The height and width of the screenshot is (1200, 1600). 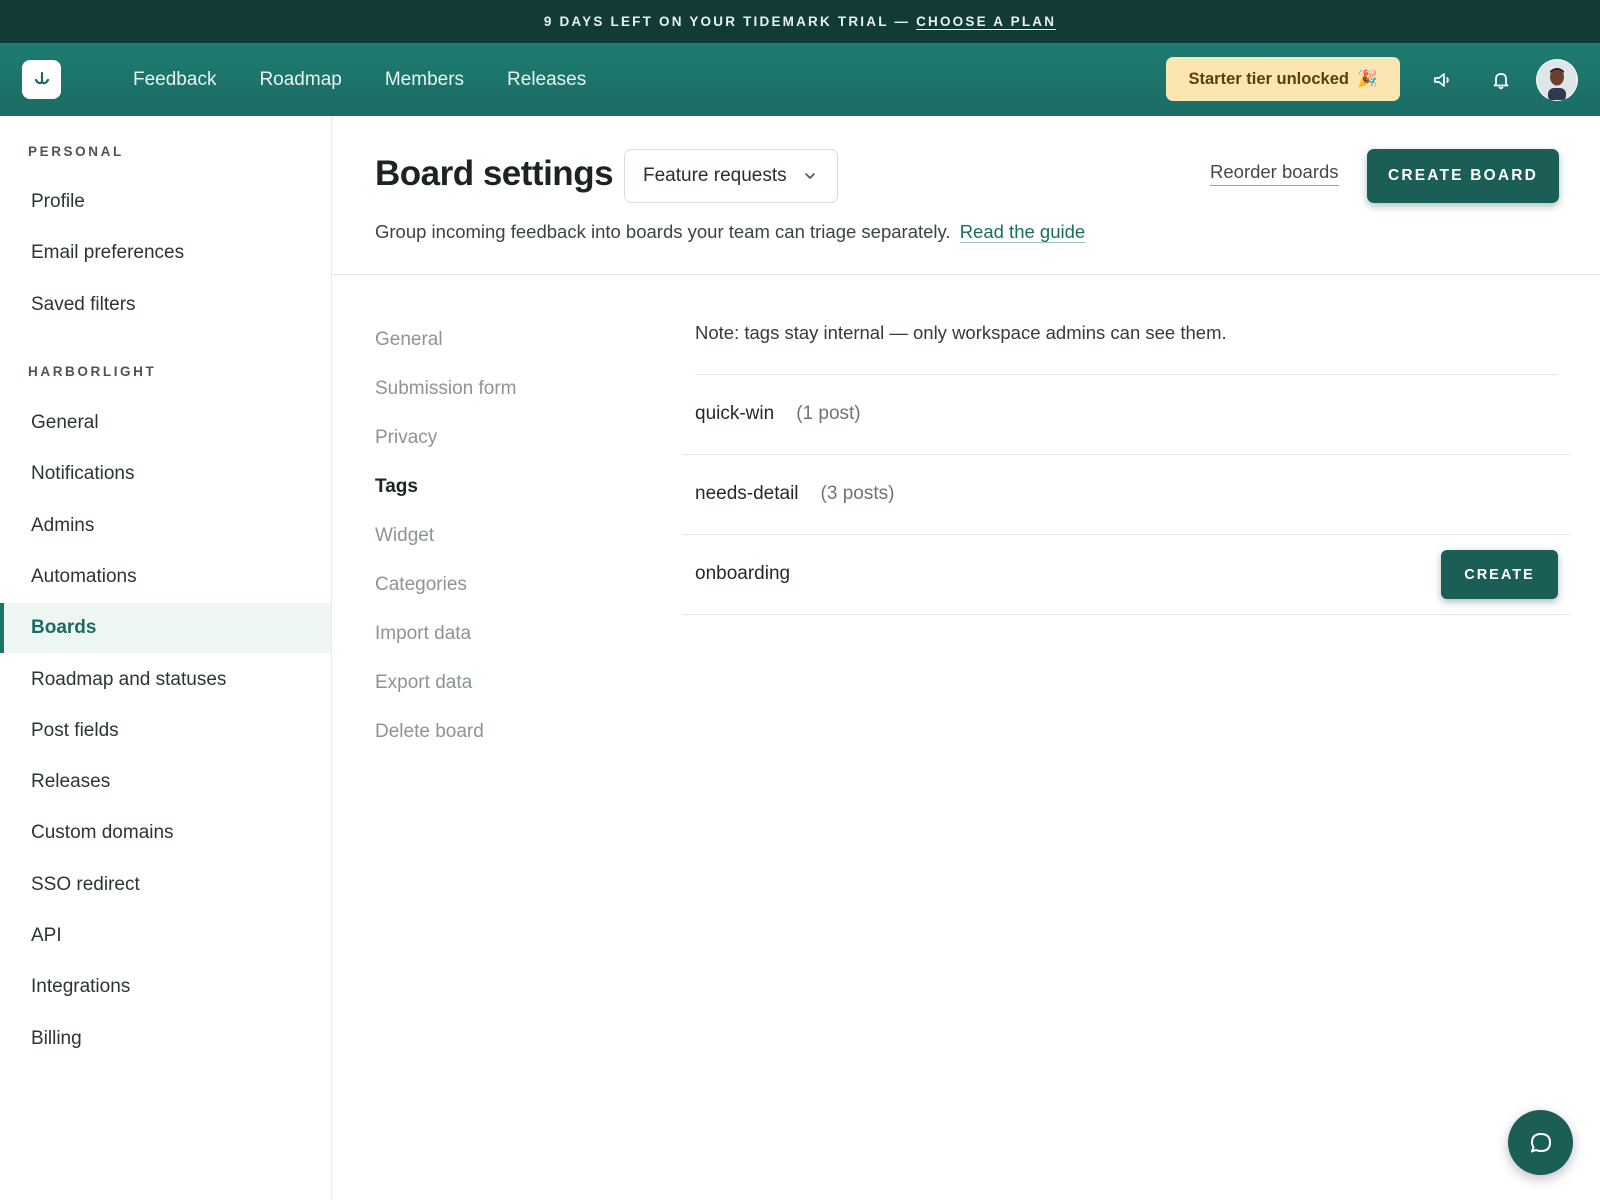 I want to click on chevron-down-icon, so click(x=810, y=178).